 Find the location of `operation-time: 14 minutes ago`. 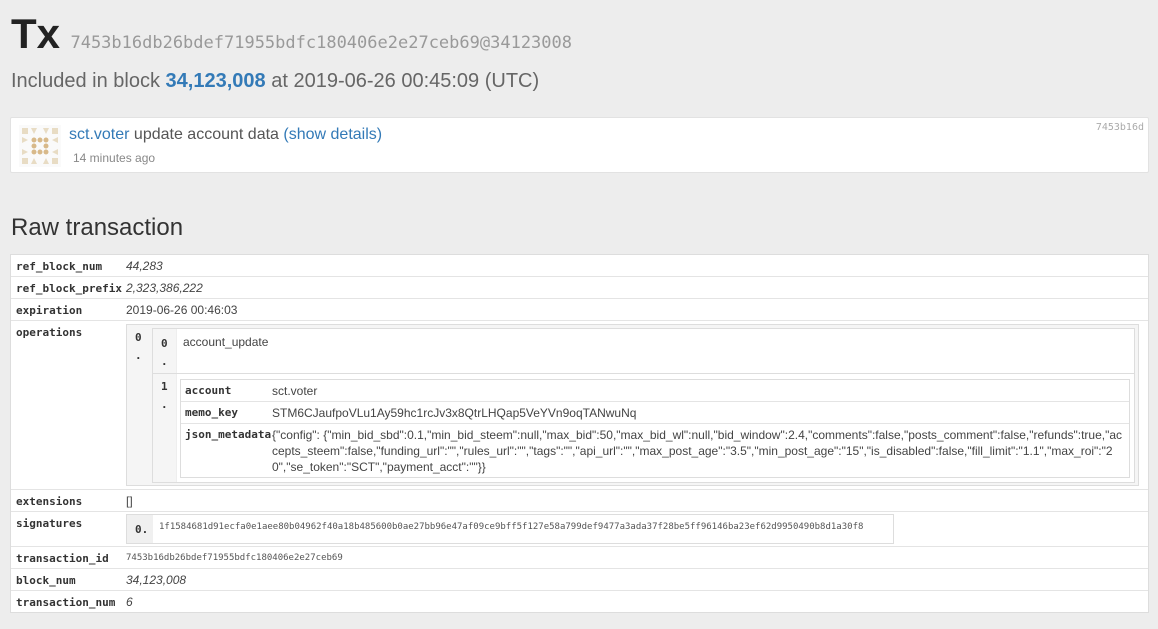

operation-time: 14 minutes ago is located at coordinates (114, 158).